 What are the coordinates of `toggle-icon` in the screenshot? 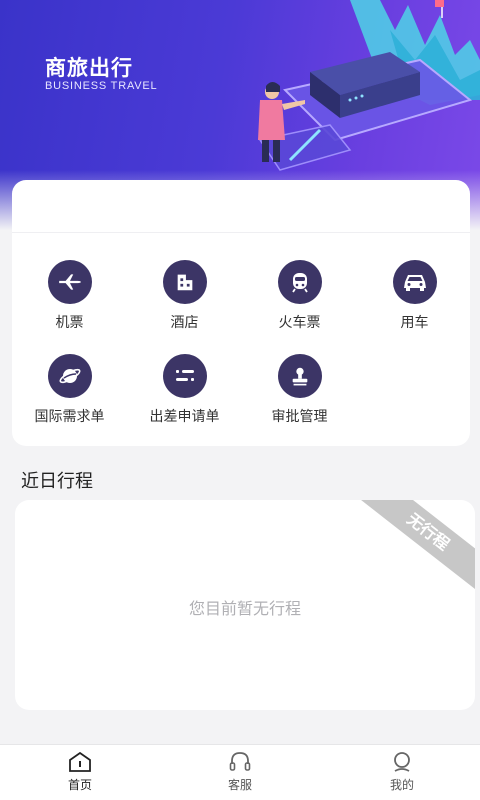 It's located at (184, 376).